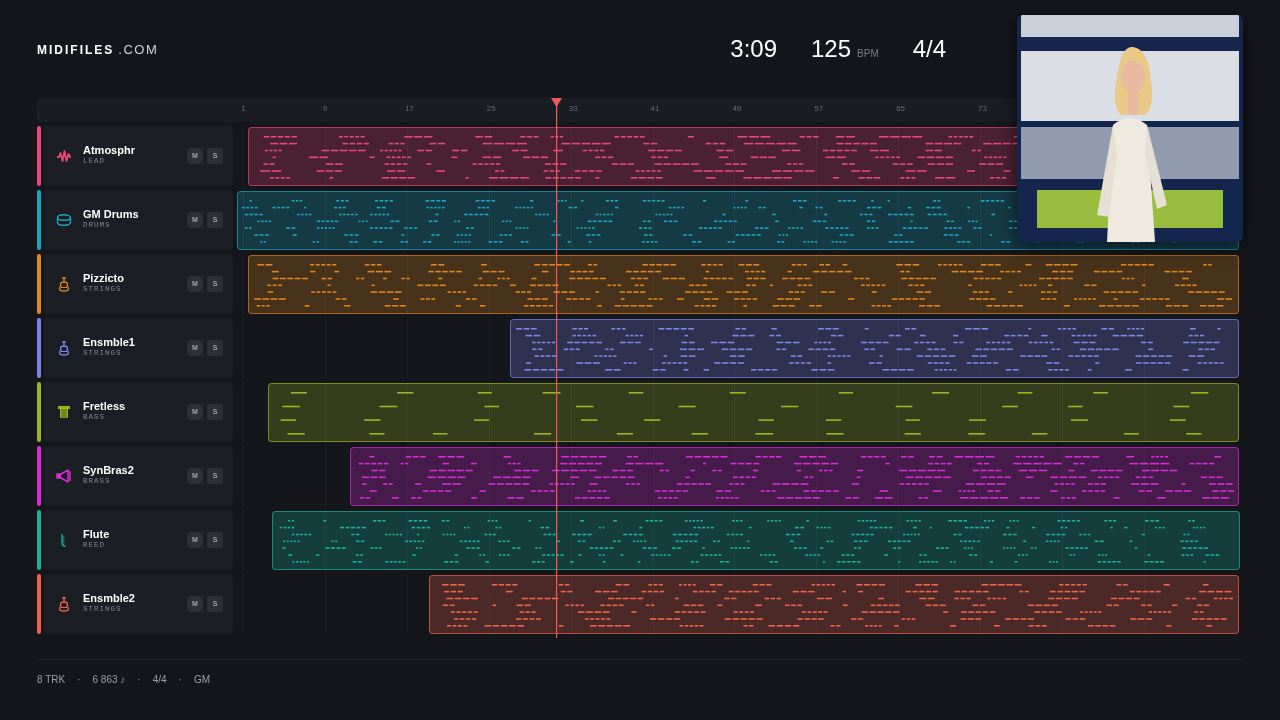 The image size is (1280, 720). What do you see at coordinates (819, 109) in the screenshot?
I see `bar-number: 57` at bounding box center [819, 109].